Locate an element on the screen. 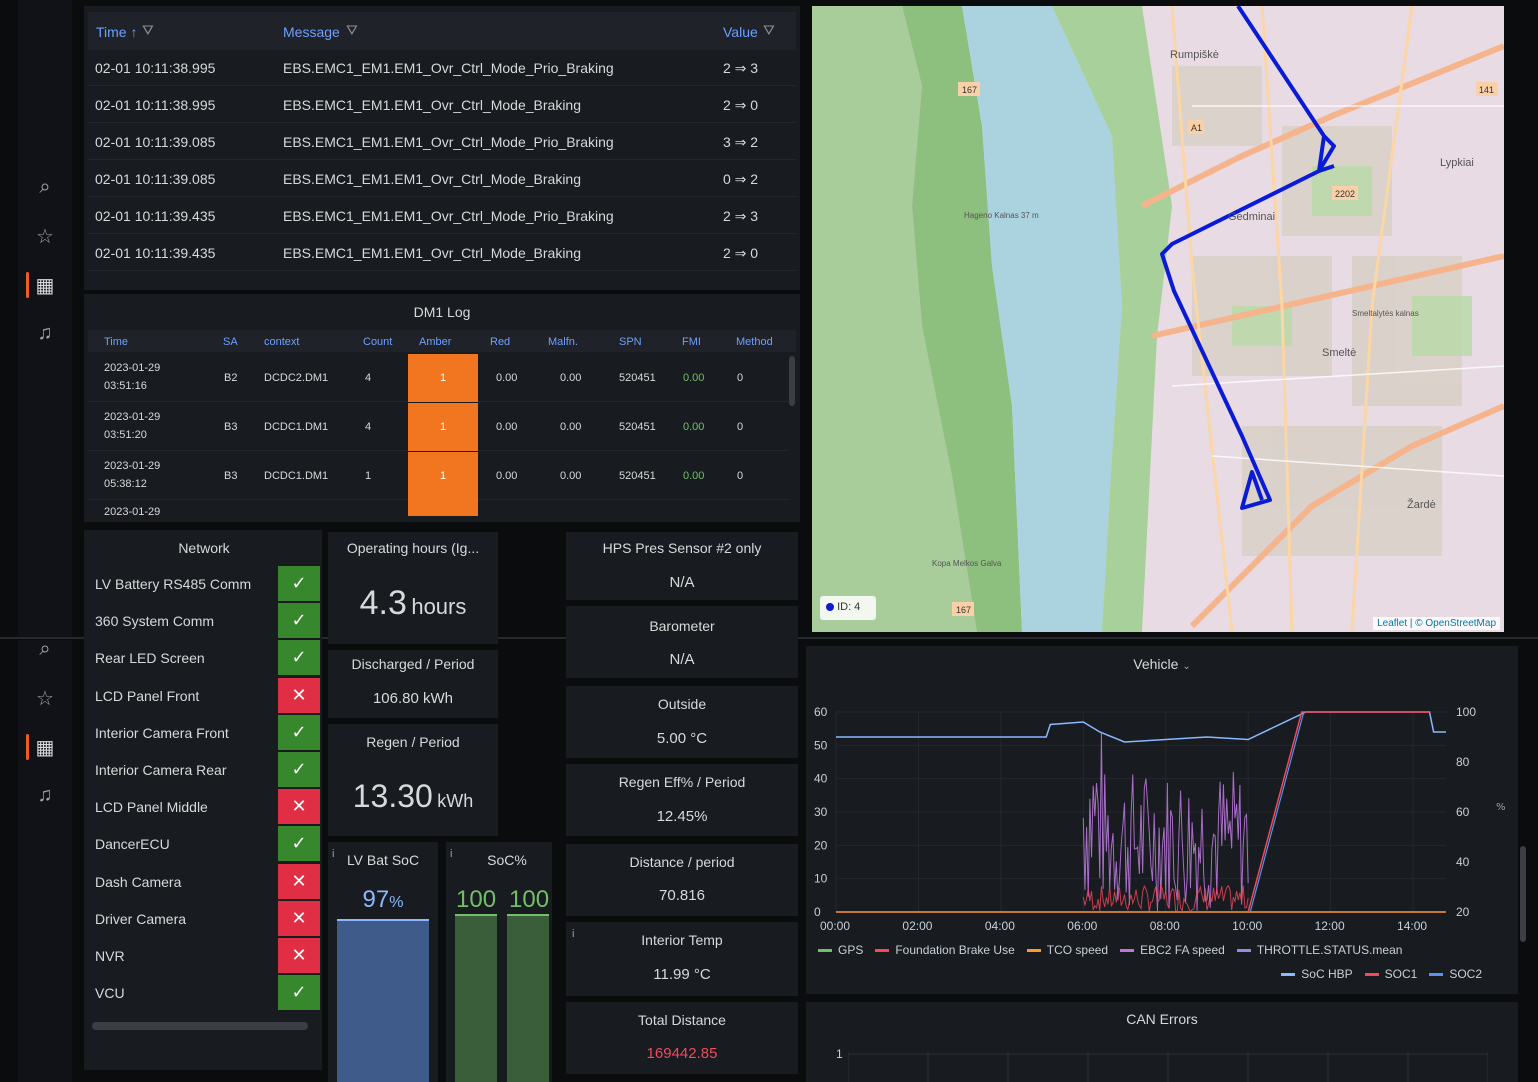 This screenshot has width=1538, height=1082. can-errors-title: CAN Errors is located at coordinates (1162, 1019).